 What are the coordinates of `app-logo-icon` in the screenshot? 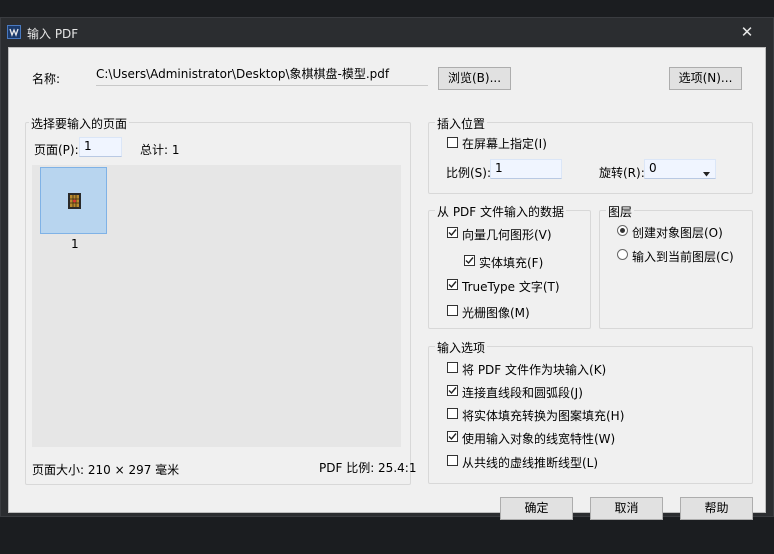 It's located at (14, 32).